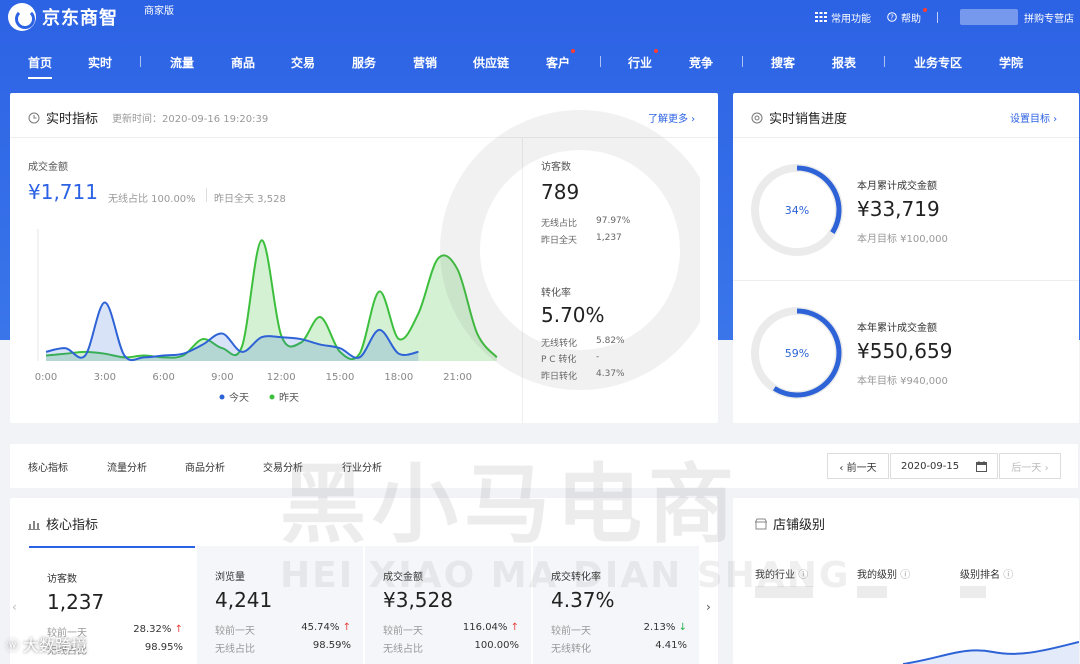 This screenshot has width=1080, height=664. Describe the element at coordinates (659, 627) in the screenshot. I see `metric-compare-value: 2.13%` at that location.